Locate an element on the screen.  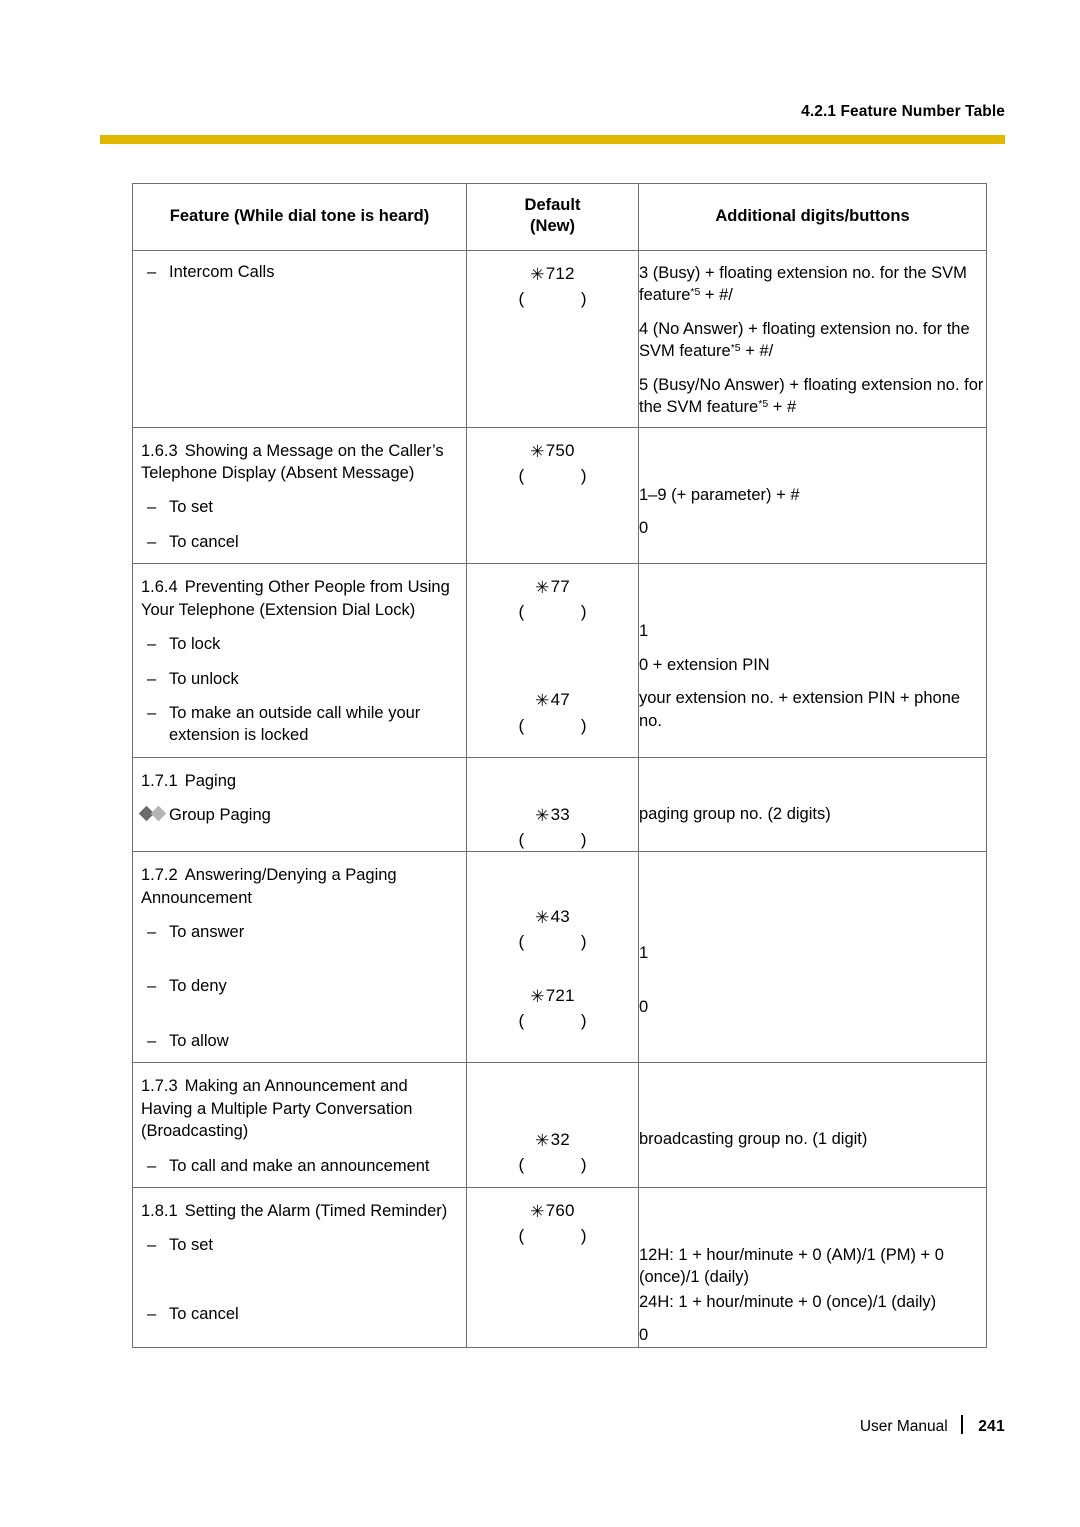
default-cell-broadcasting: ✳32 ( ) is located at coordinates (552, 1125).